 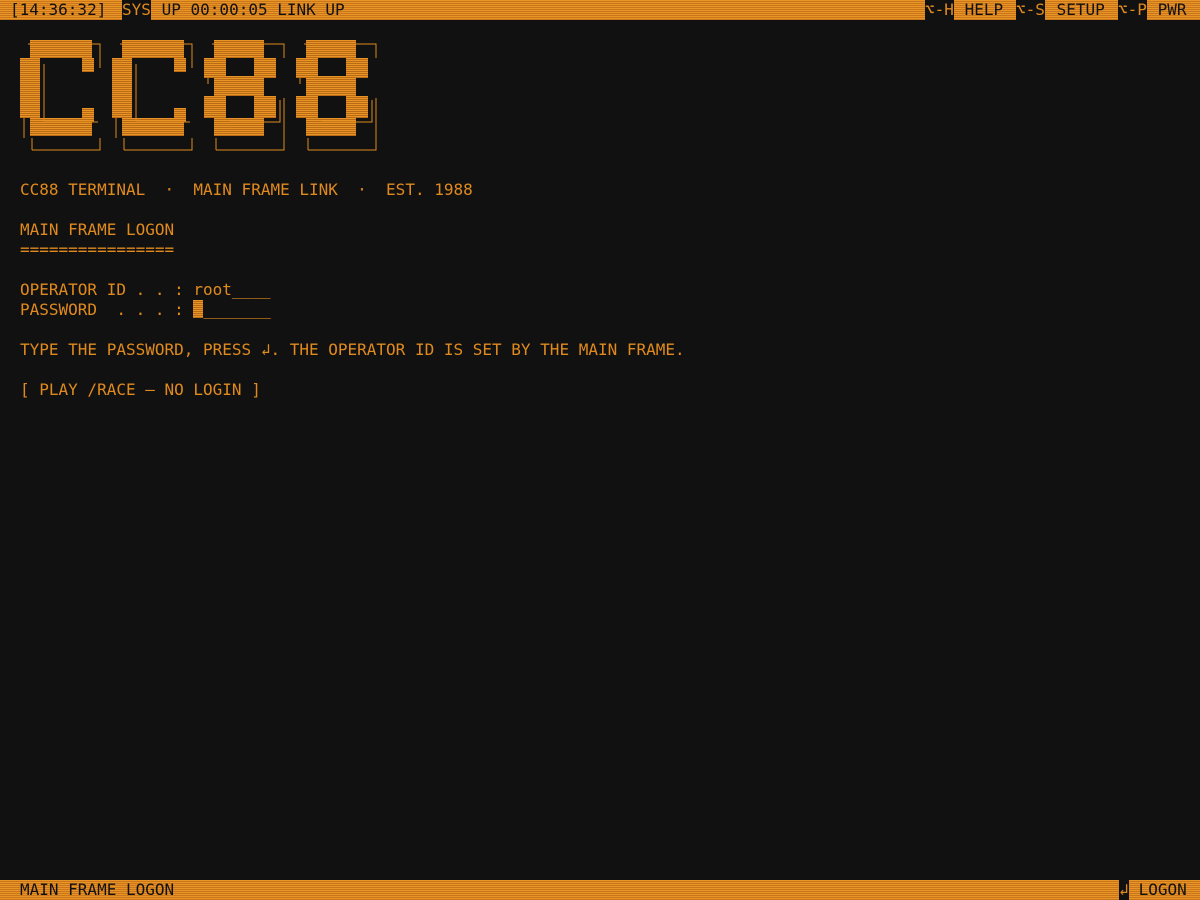 I want to click on operator-id-row: OPERATOR ID . . : root____, so click(x=145, y=290).